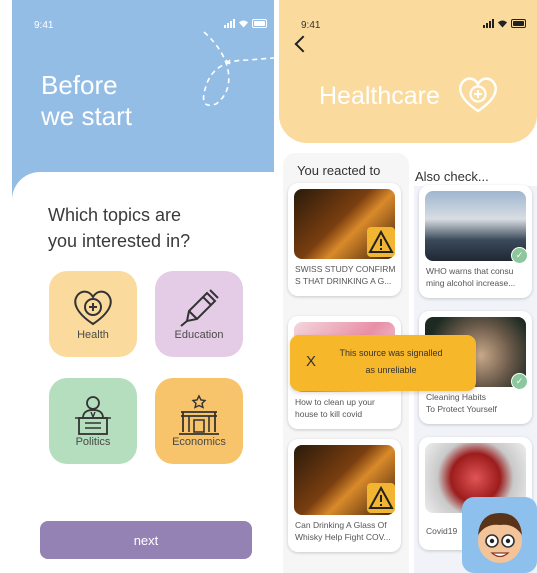 The width and height of the screenshot is (537, 573). Describe the element at coordinates (119, 228) in the screenshot. I see `topics-question: Which topics are you interested in?` at that location.